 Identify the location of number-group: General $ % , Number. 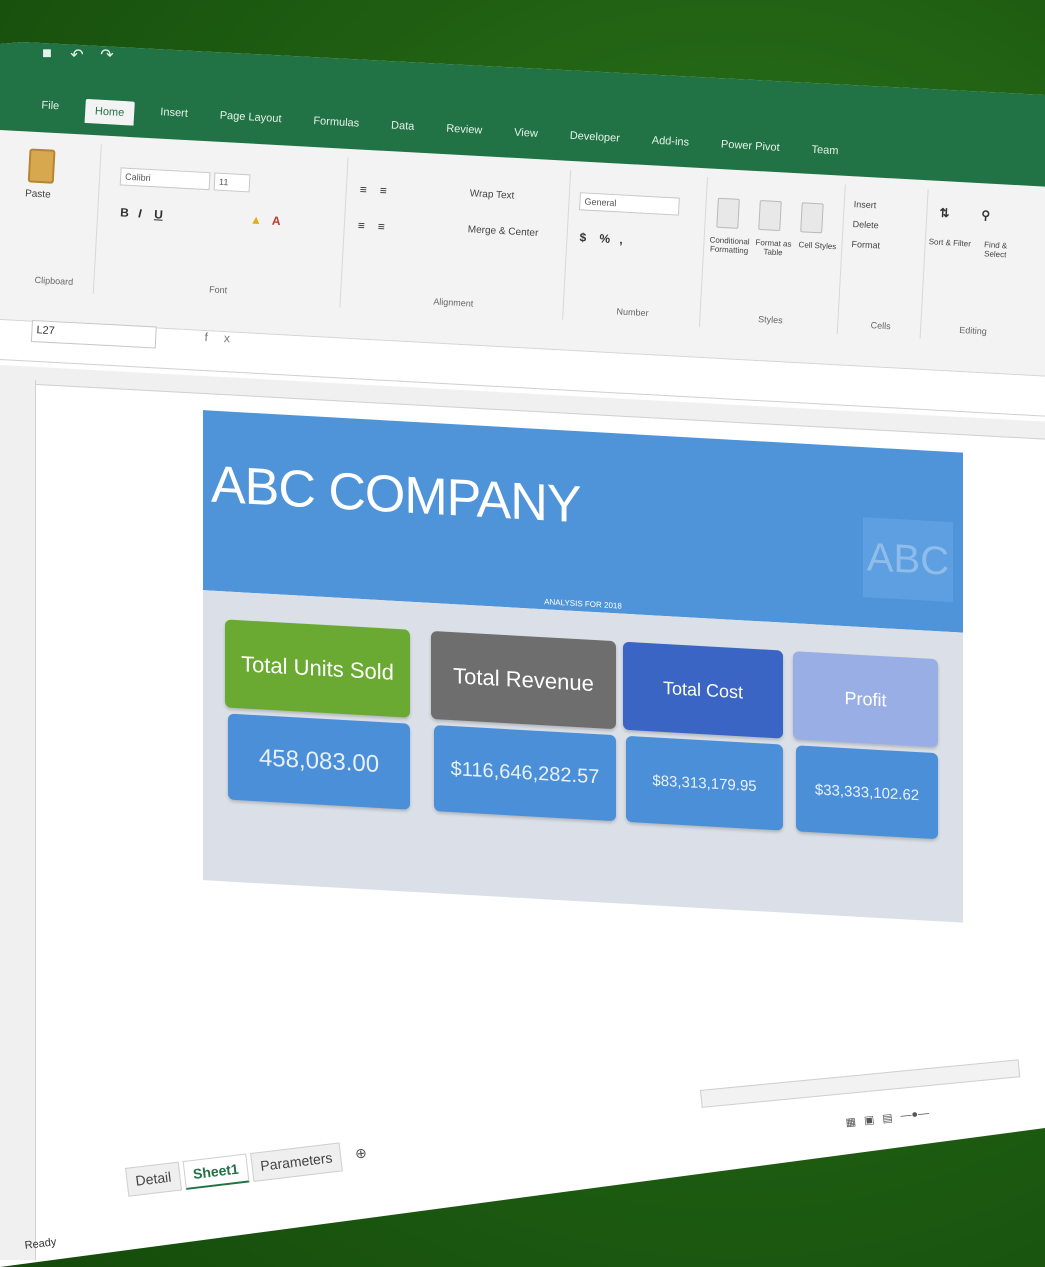
(636, 248).